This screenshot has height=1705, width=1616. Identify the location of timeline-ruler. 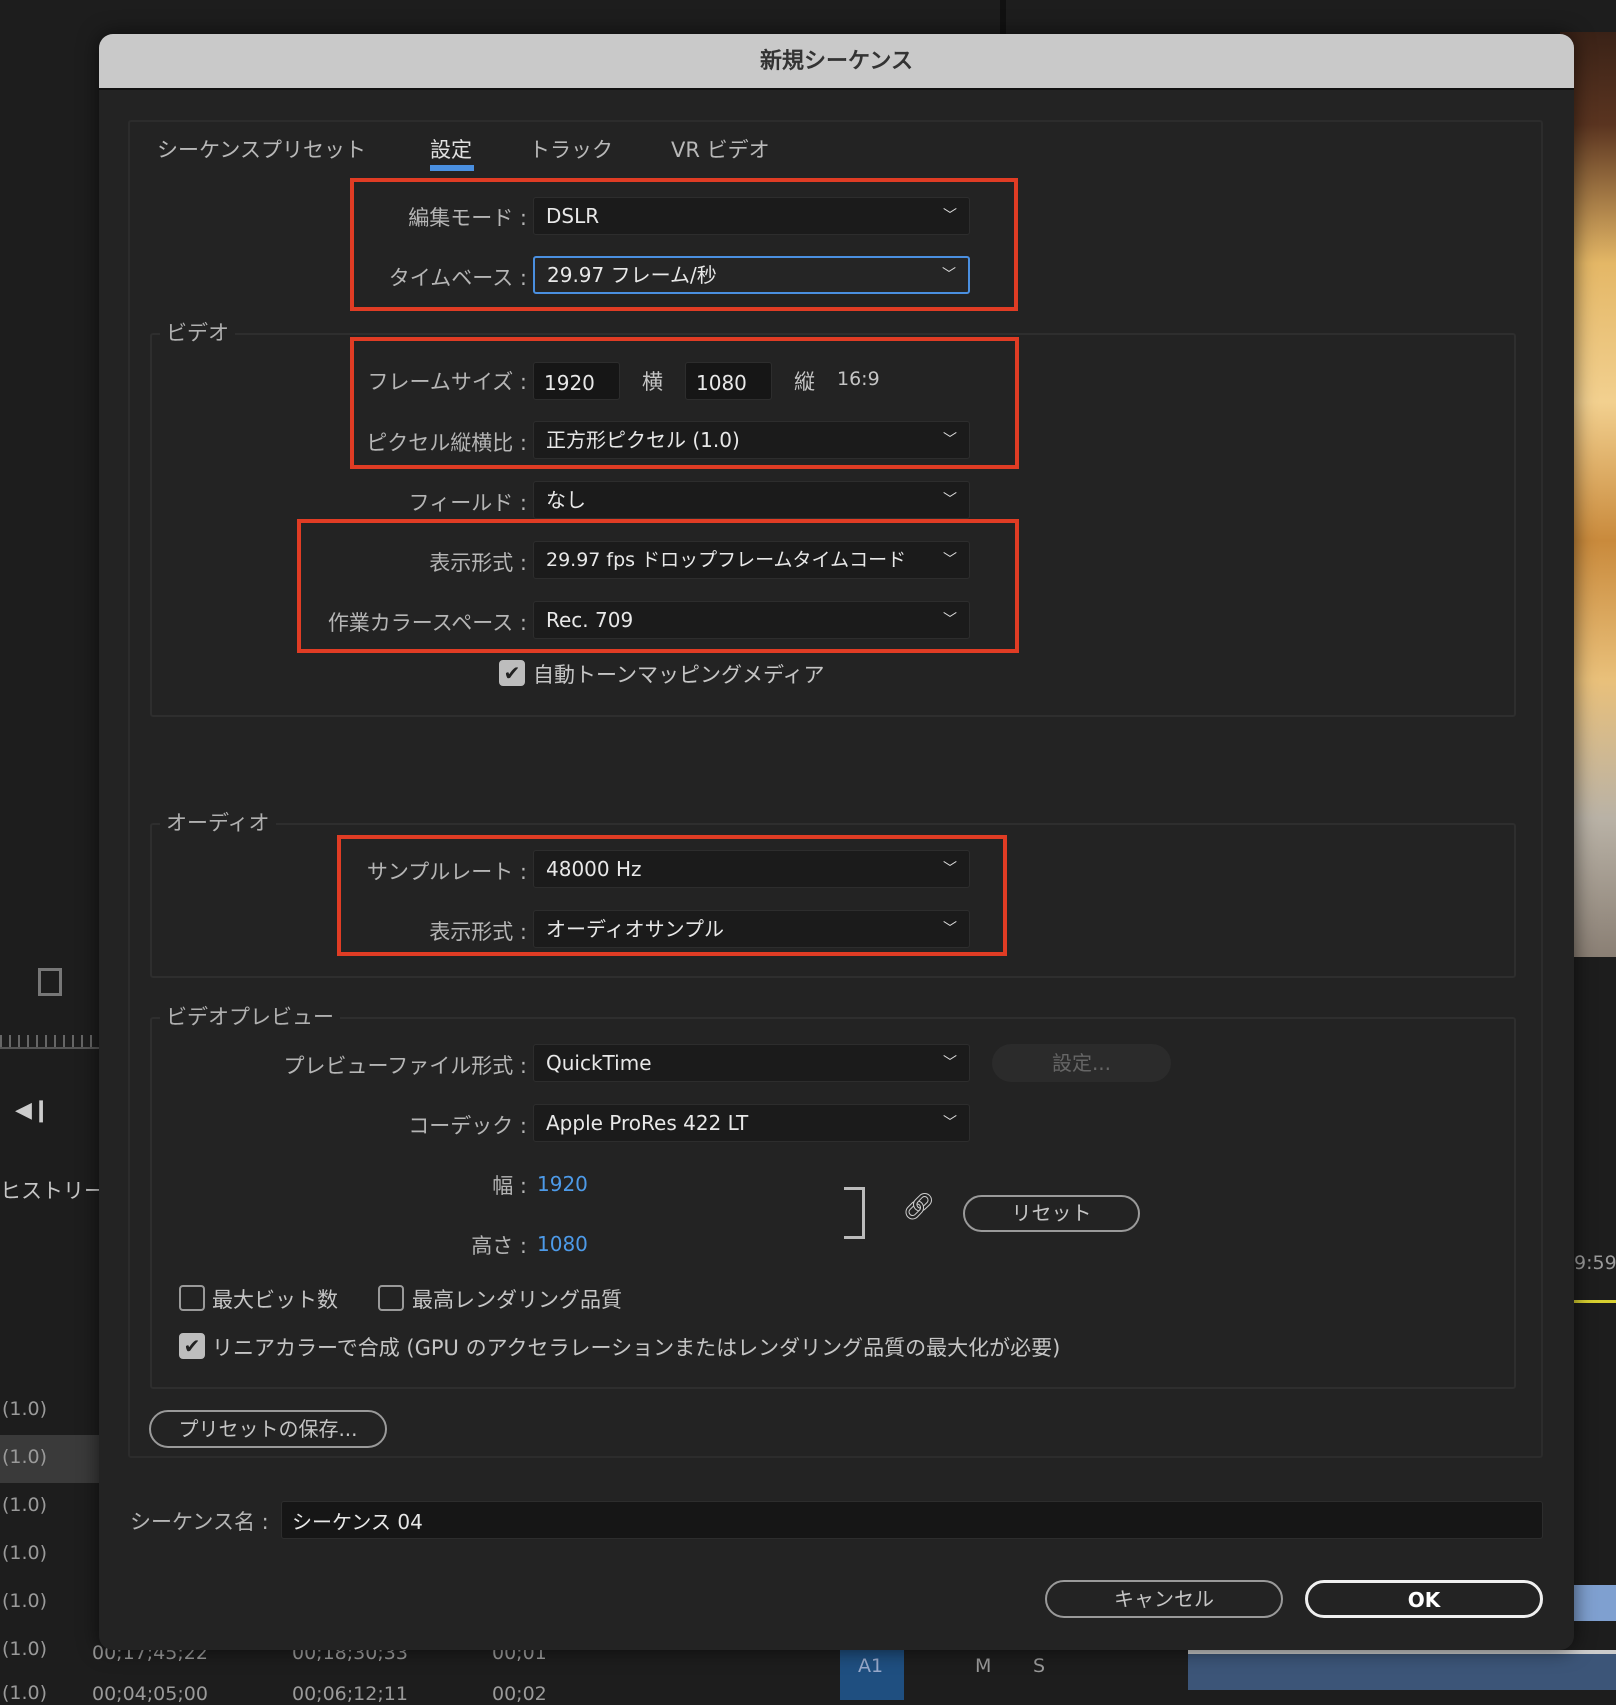
(49, 1042).